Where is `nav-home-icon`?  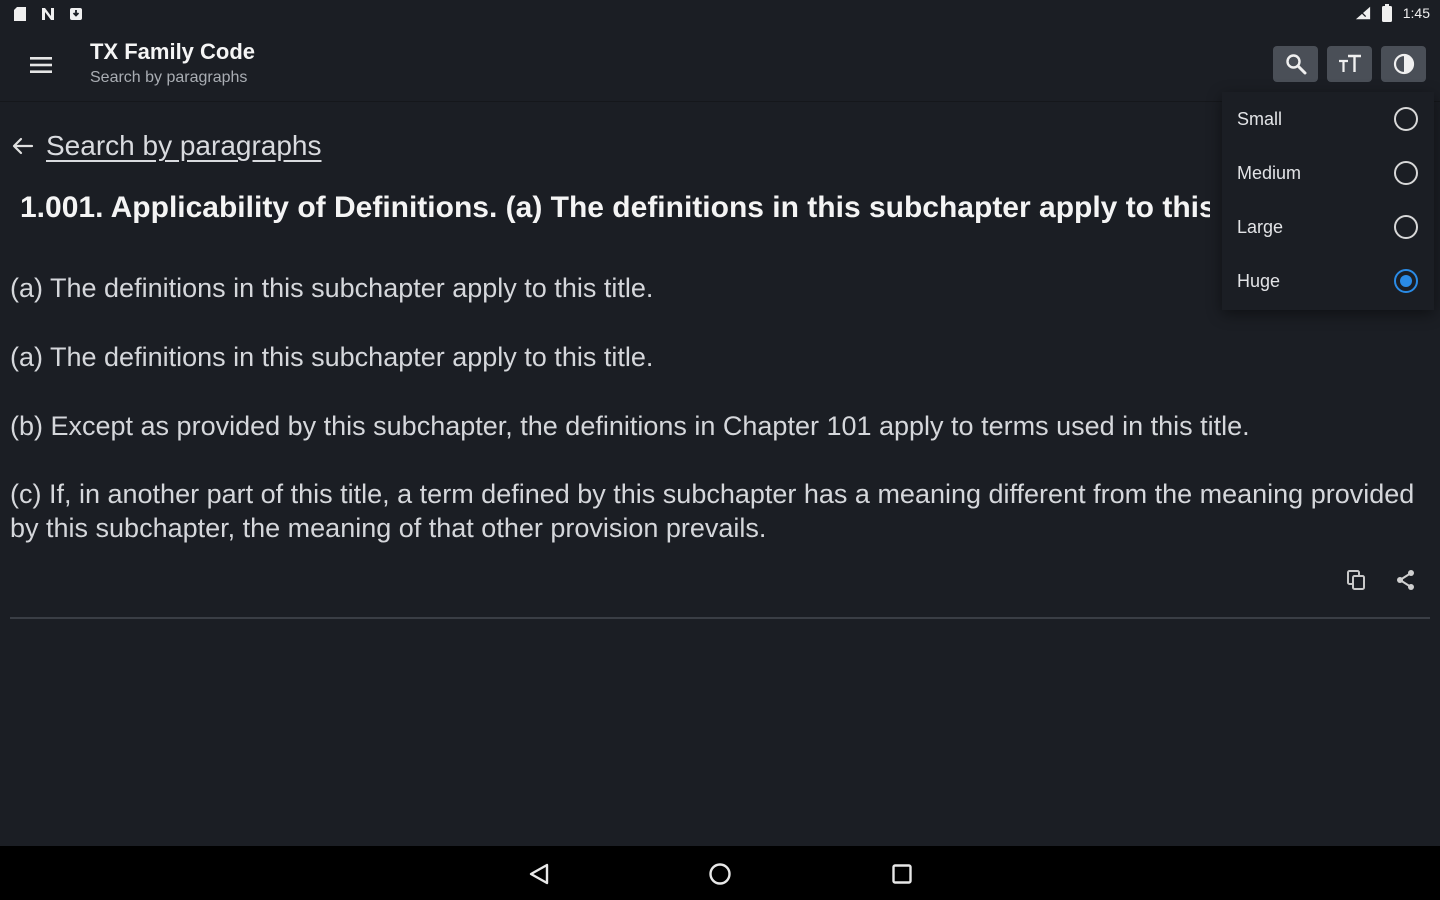 nav-home-icon is located at coordinates (720, 874).